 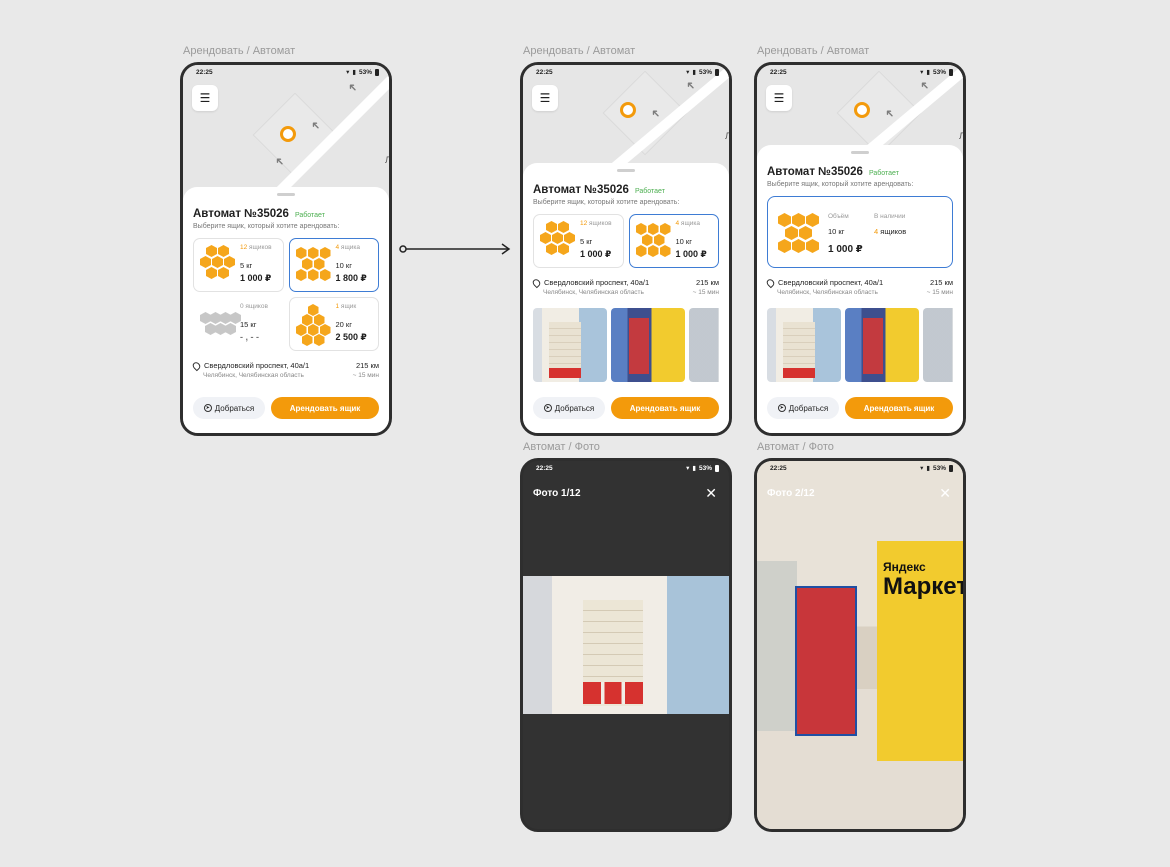 I want to click on box-option-10kg: 4 ящика 10 кг 1 000 ₽, so click(x=673, y=241).